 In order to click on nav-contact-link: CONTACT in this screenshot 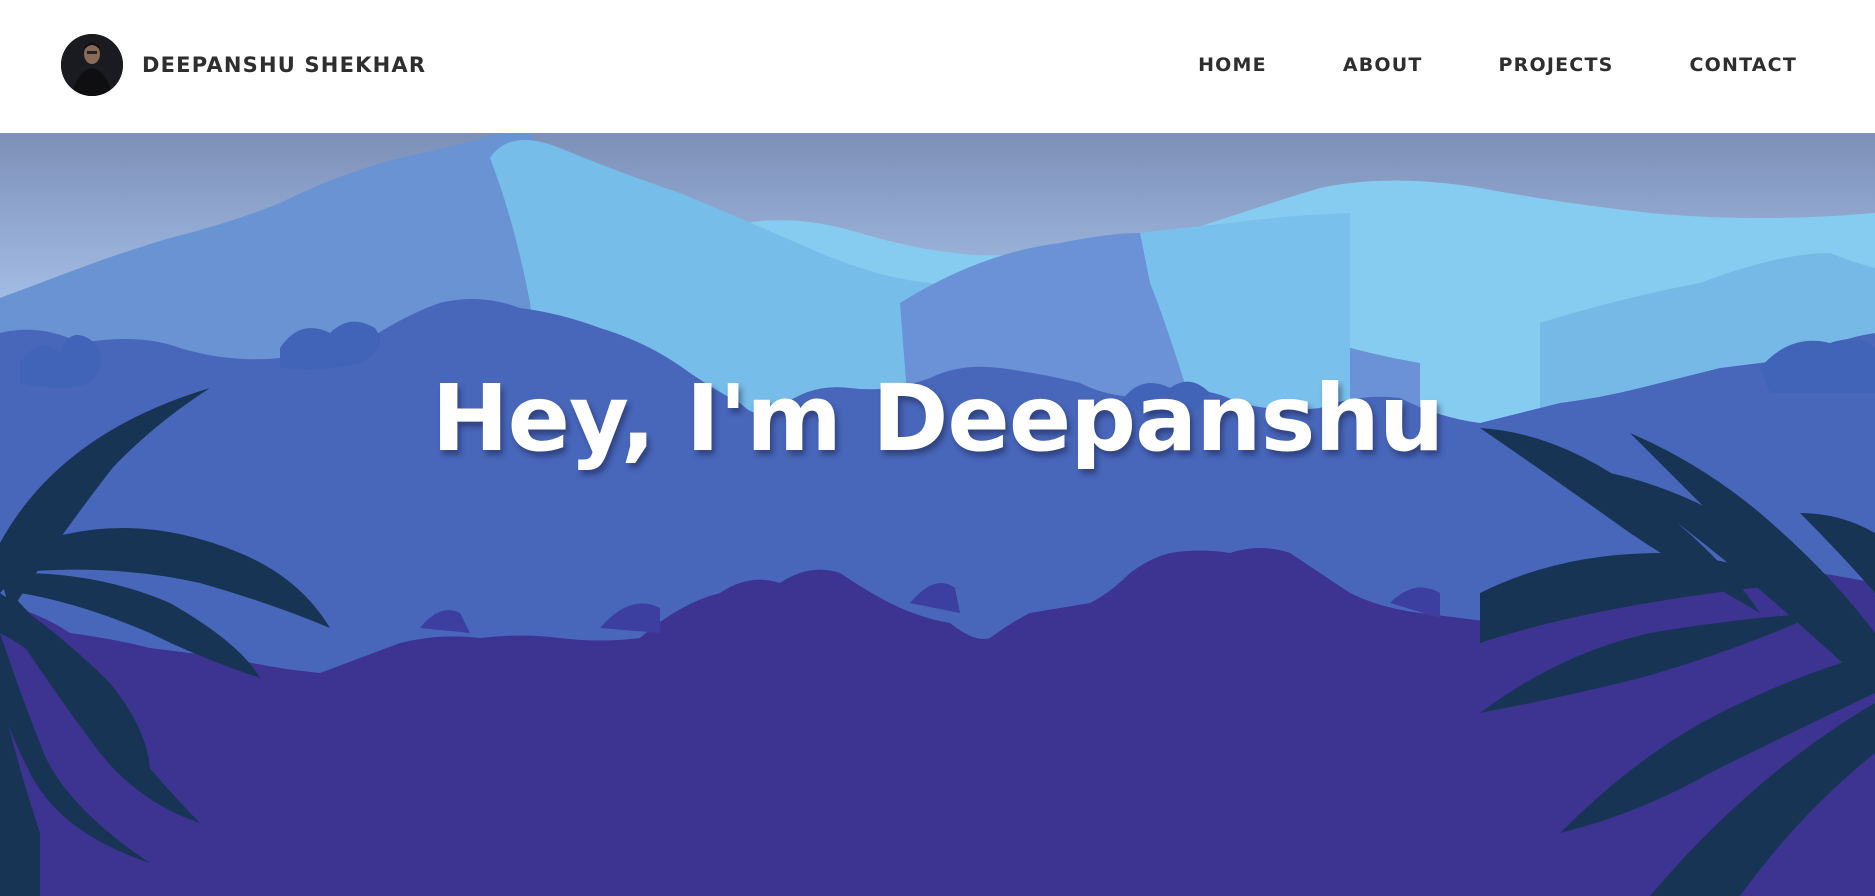, I will do `click(1744, 65)`.